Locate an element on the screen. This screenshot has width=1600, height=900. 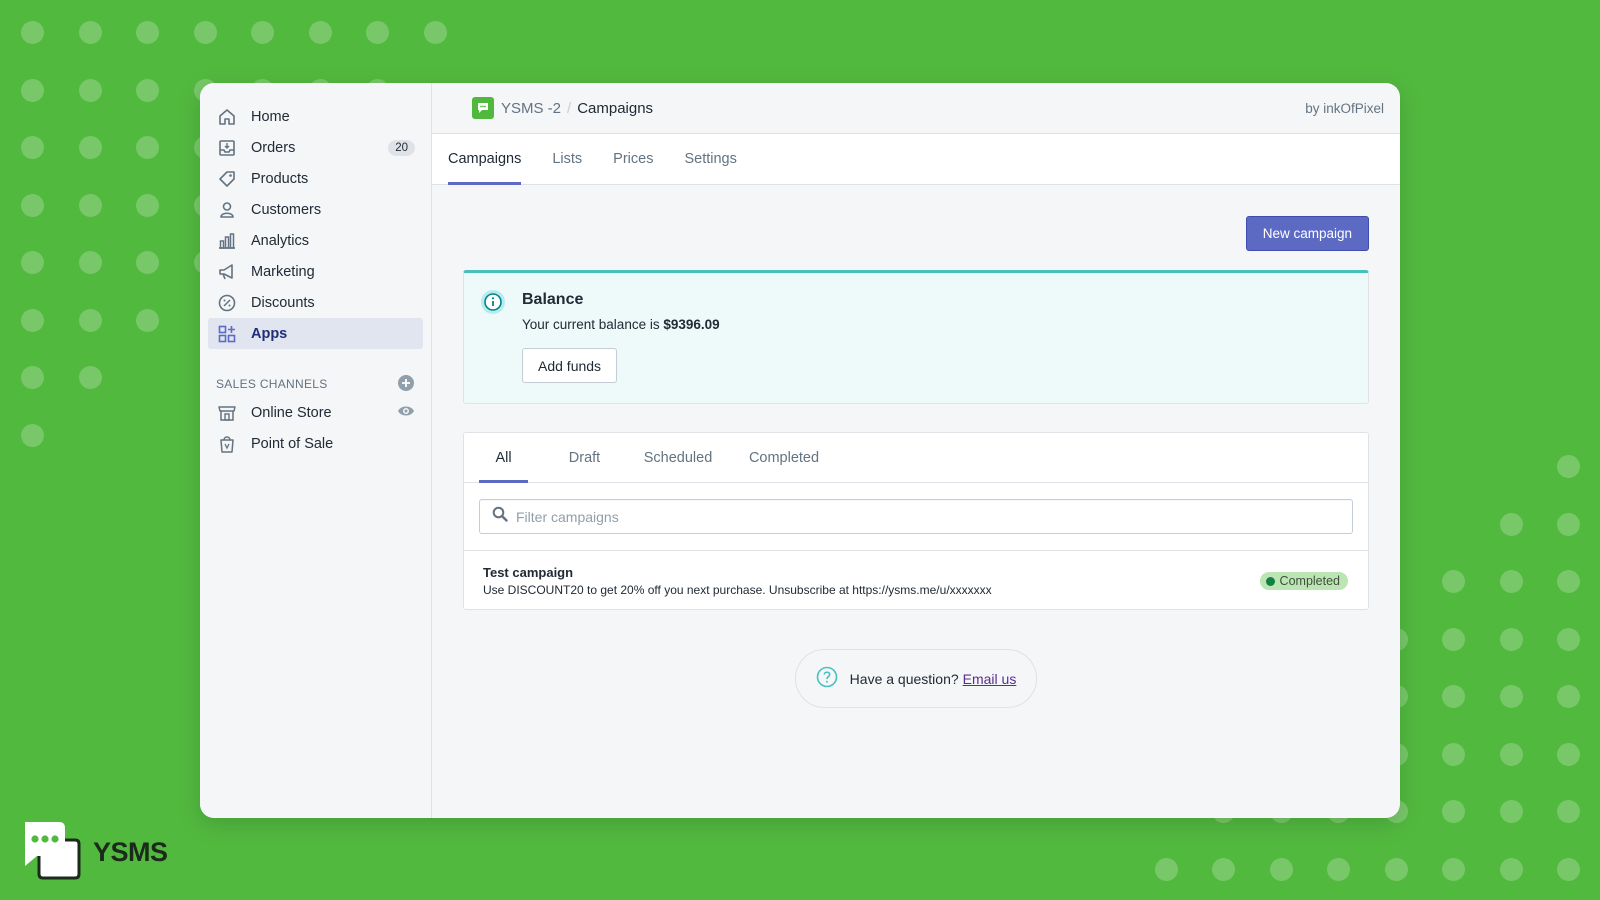
search-icon is located at coordinates (500, 516).